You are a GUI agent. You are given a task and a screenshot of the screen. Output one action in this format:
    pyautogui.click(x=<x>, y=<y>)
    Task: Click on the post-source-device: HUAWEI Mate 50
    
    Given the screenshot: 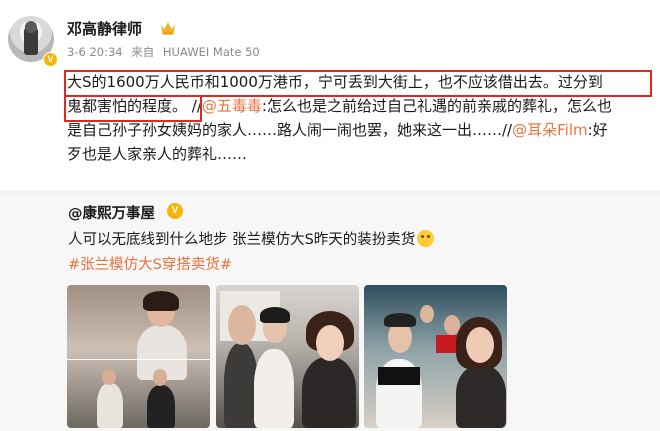 What is the action you would take?
    pyautogui.click(x=211, y=52)
    